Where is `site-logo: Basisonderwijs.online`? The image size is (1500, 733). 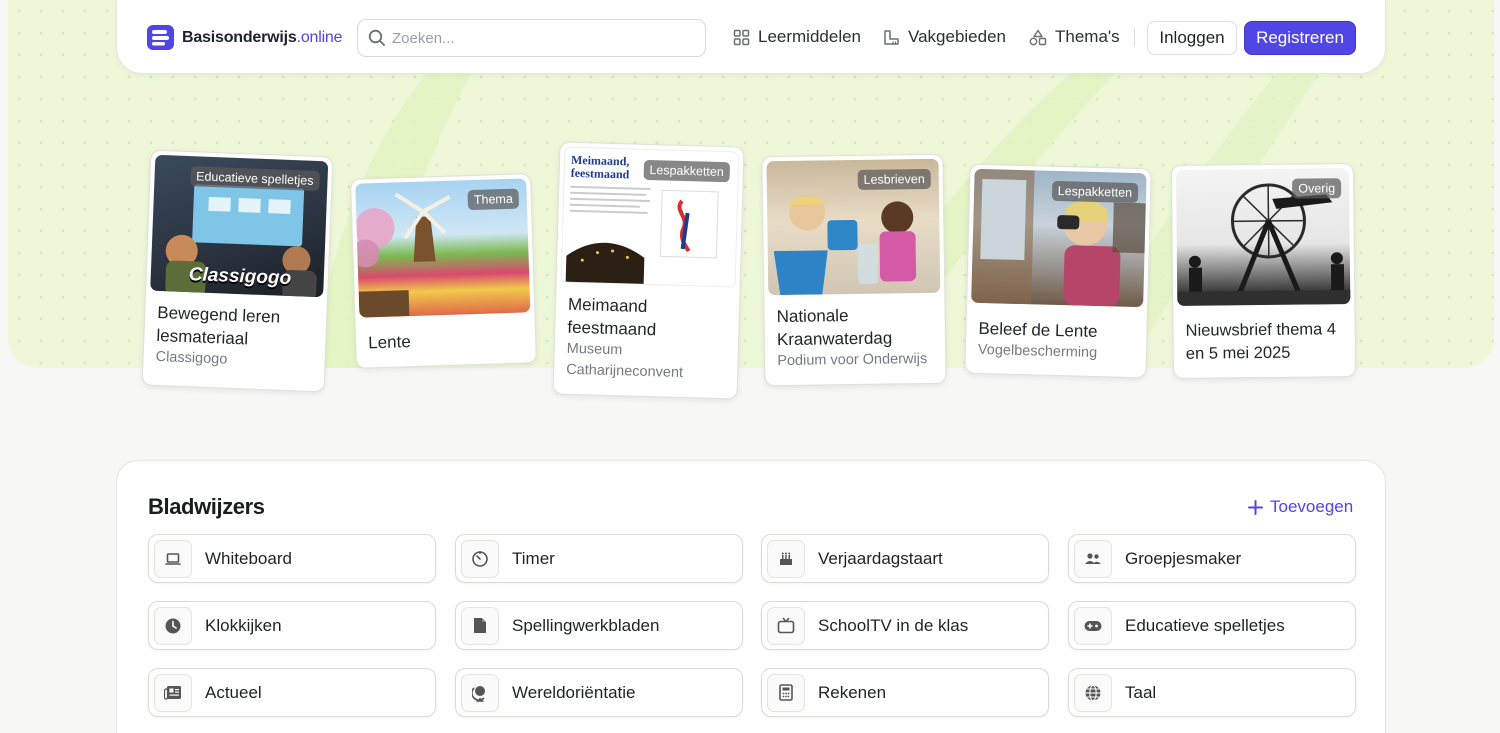 site-logo: Basisonderwijs.online is located at coordinates (245, 37).